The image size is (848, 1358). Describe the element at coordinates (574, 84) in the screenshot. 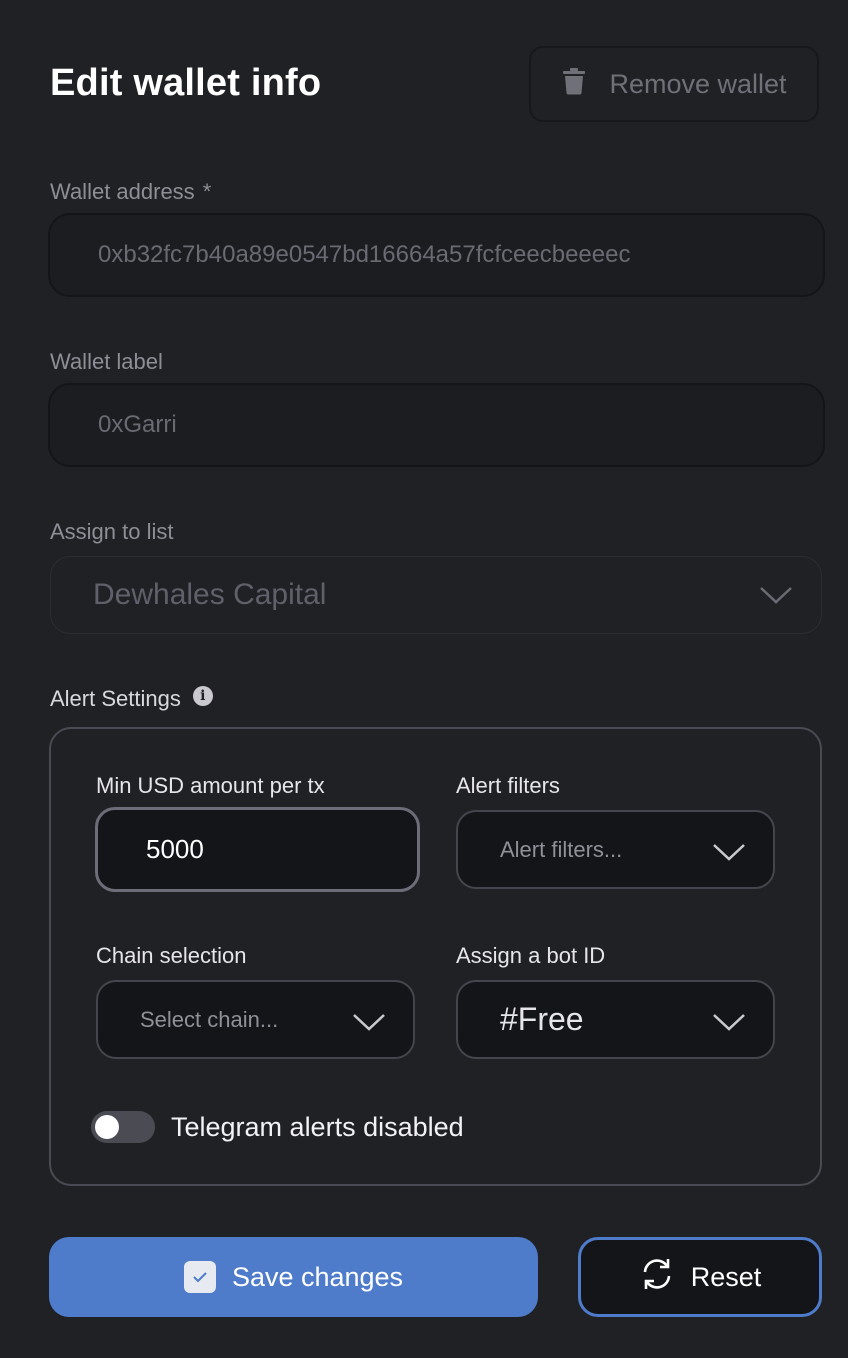

I see `trash-icon` at that location.